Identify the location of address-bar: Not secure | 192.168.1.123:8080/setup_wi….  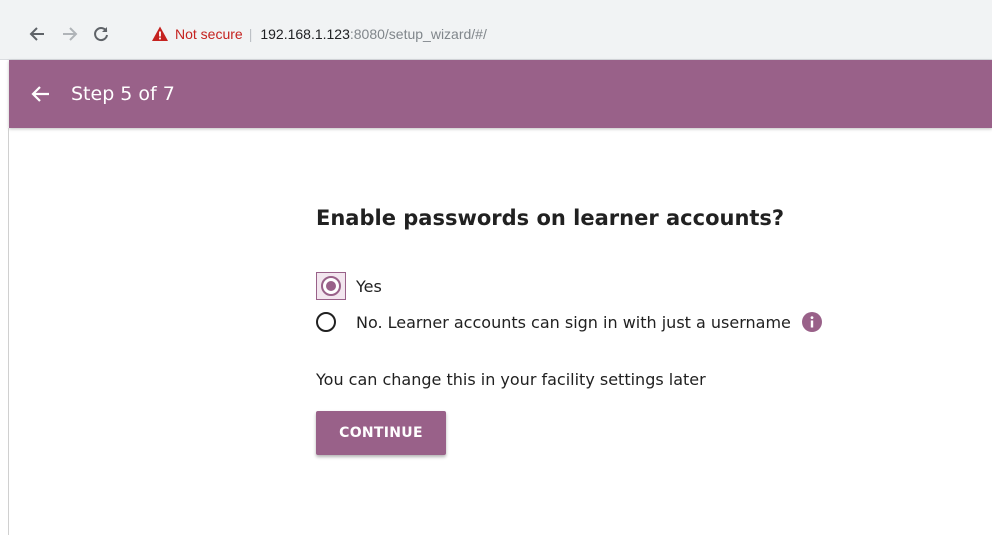
(568, 34).